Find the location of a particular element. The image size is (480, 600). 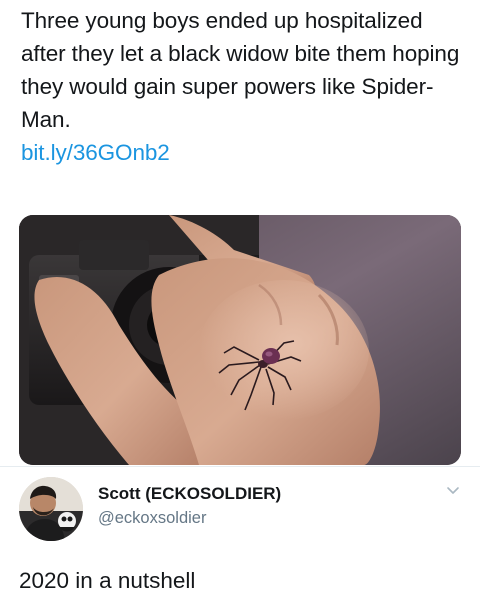

author-handle: @eckoxsoldier is located at coordinates (152, 518).